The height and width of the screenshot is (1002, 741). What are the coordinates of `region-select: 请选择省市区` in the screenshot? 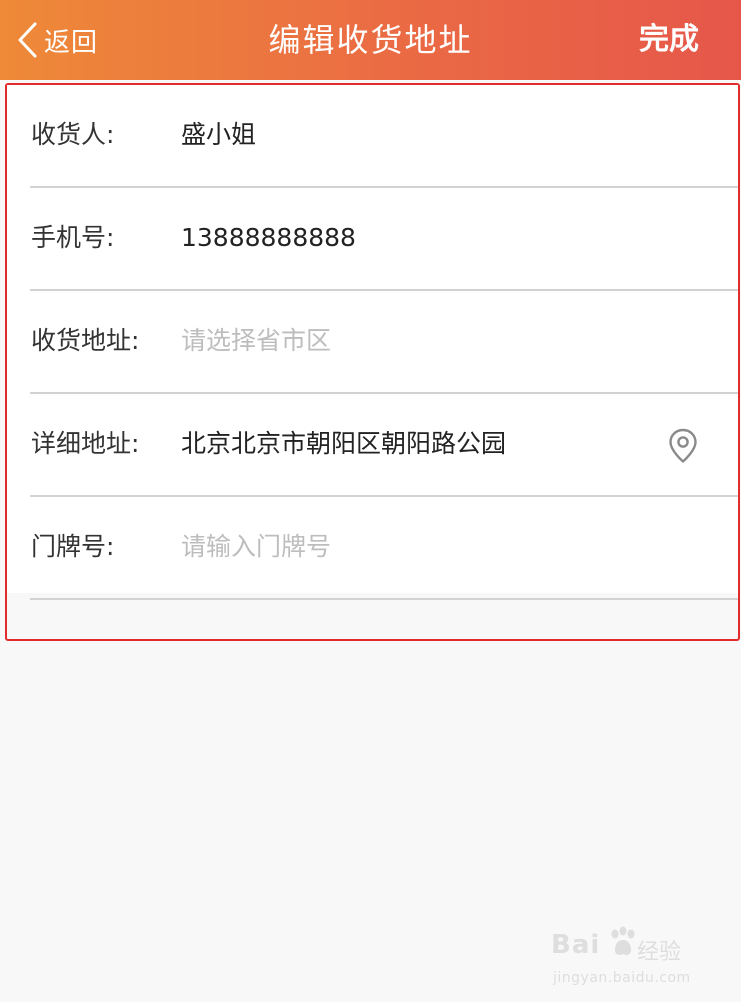 It's located at (421, 341).